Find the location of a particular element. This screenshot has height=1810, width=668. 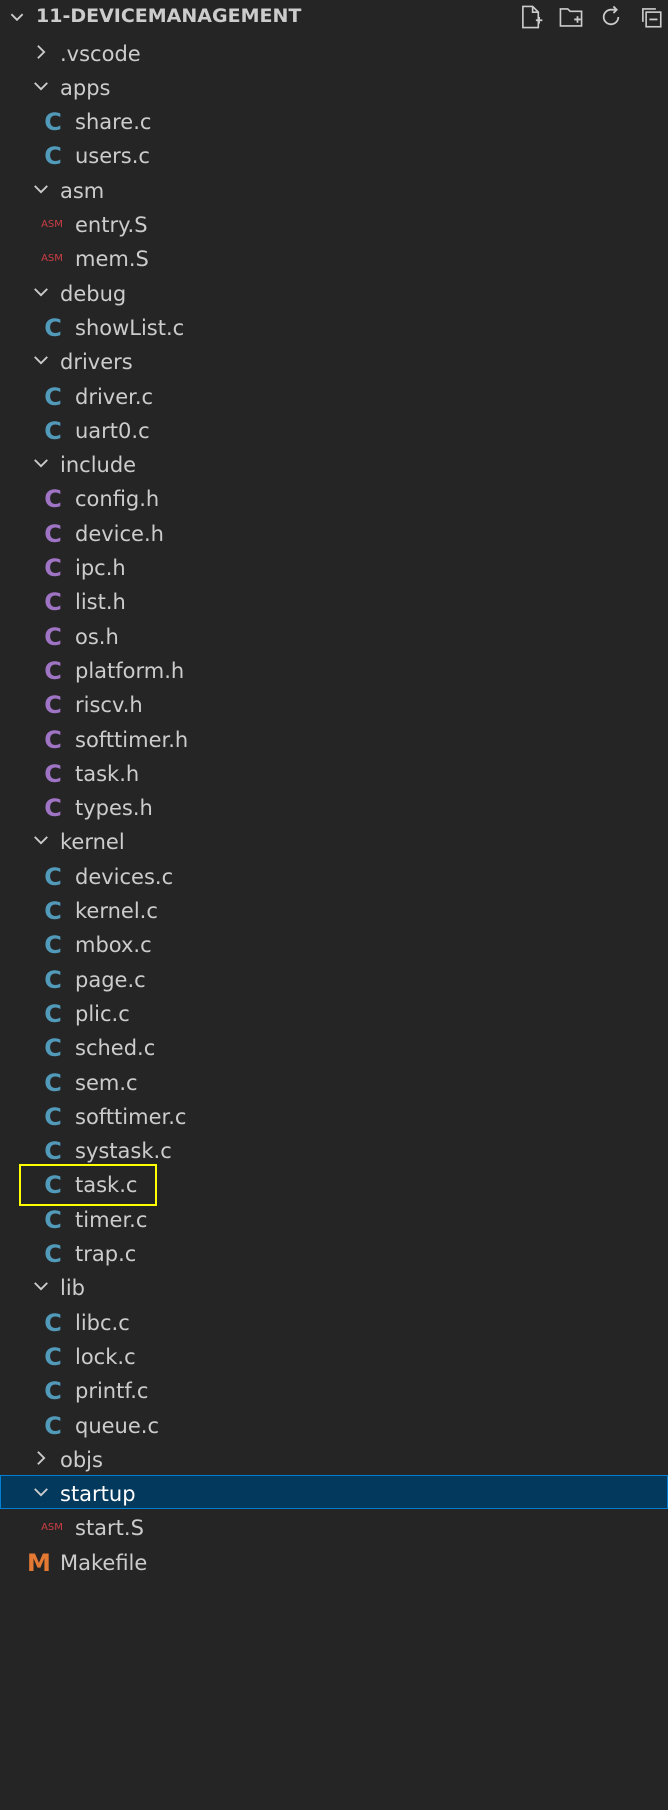

folder-item-vscode: .vscode is located at coordinates (334, 52).